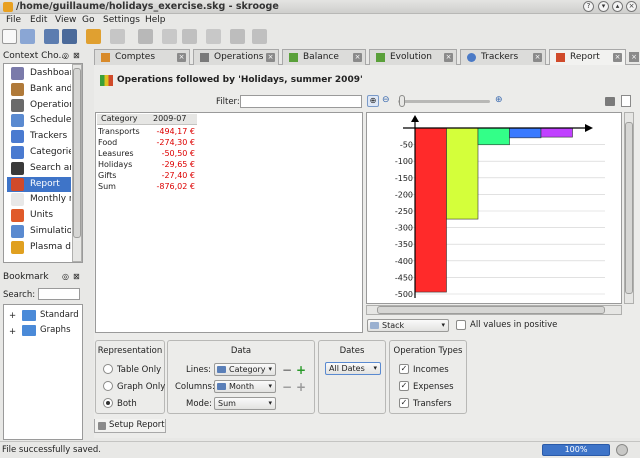 The image size is (640, 458). I want to click on save-as-icon, so click(69, 36).